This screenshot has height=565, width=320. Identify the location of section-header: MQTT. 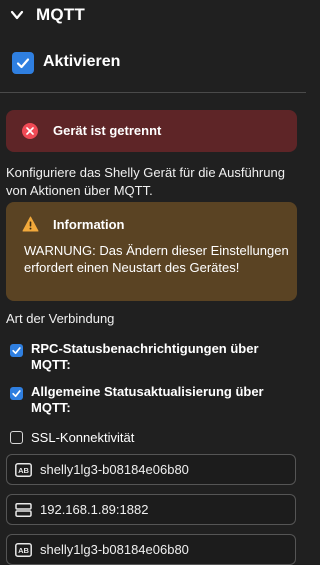
(153, 15).